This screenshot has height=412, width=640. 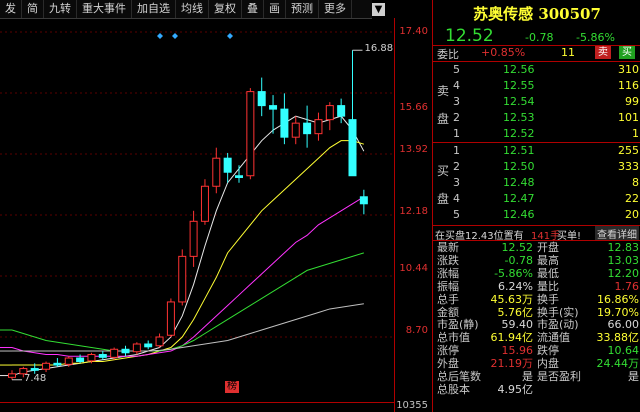 I want to click on ranking-marker: 榜, so click(x=232, y=387).